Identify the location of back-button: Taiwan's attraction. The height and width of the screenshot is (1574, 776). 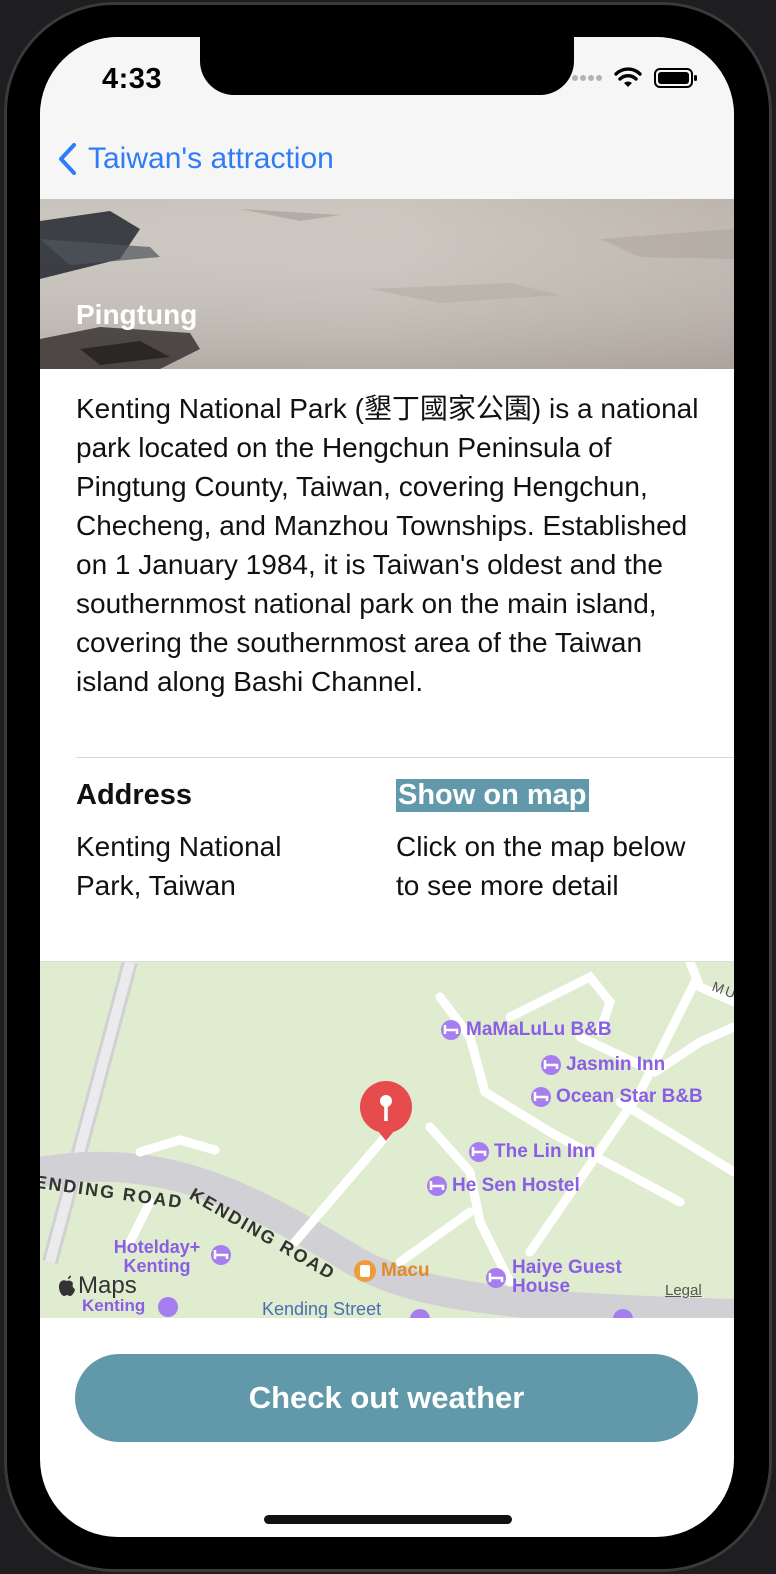
(195, 159).